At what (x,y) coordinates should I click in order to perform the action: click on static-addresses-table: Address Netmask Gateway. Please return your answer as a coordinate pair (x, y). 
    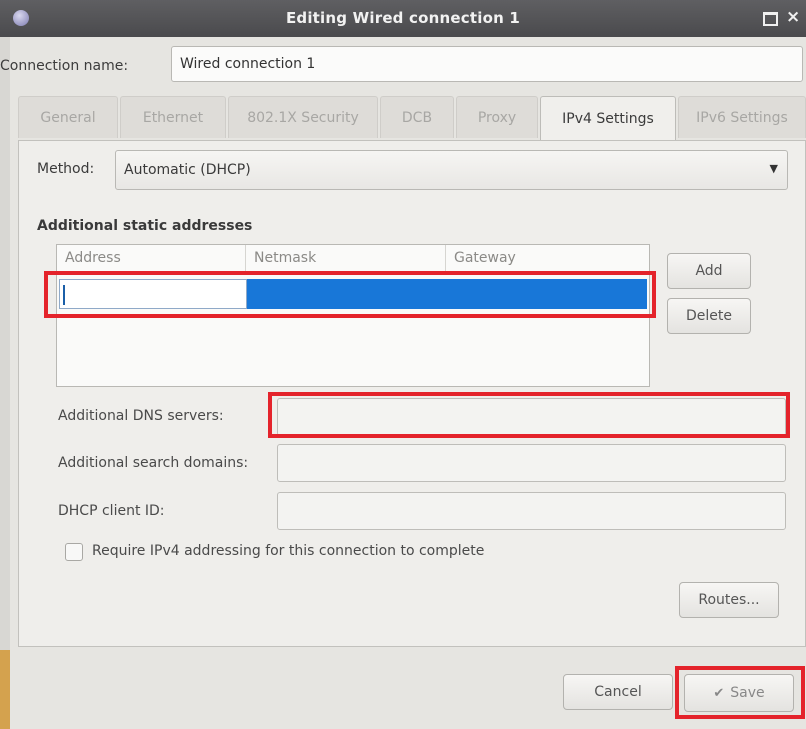
    Looking at the image, I should click on (353, 315).